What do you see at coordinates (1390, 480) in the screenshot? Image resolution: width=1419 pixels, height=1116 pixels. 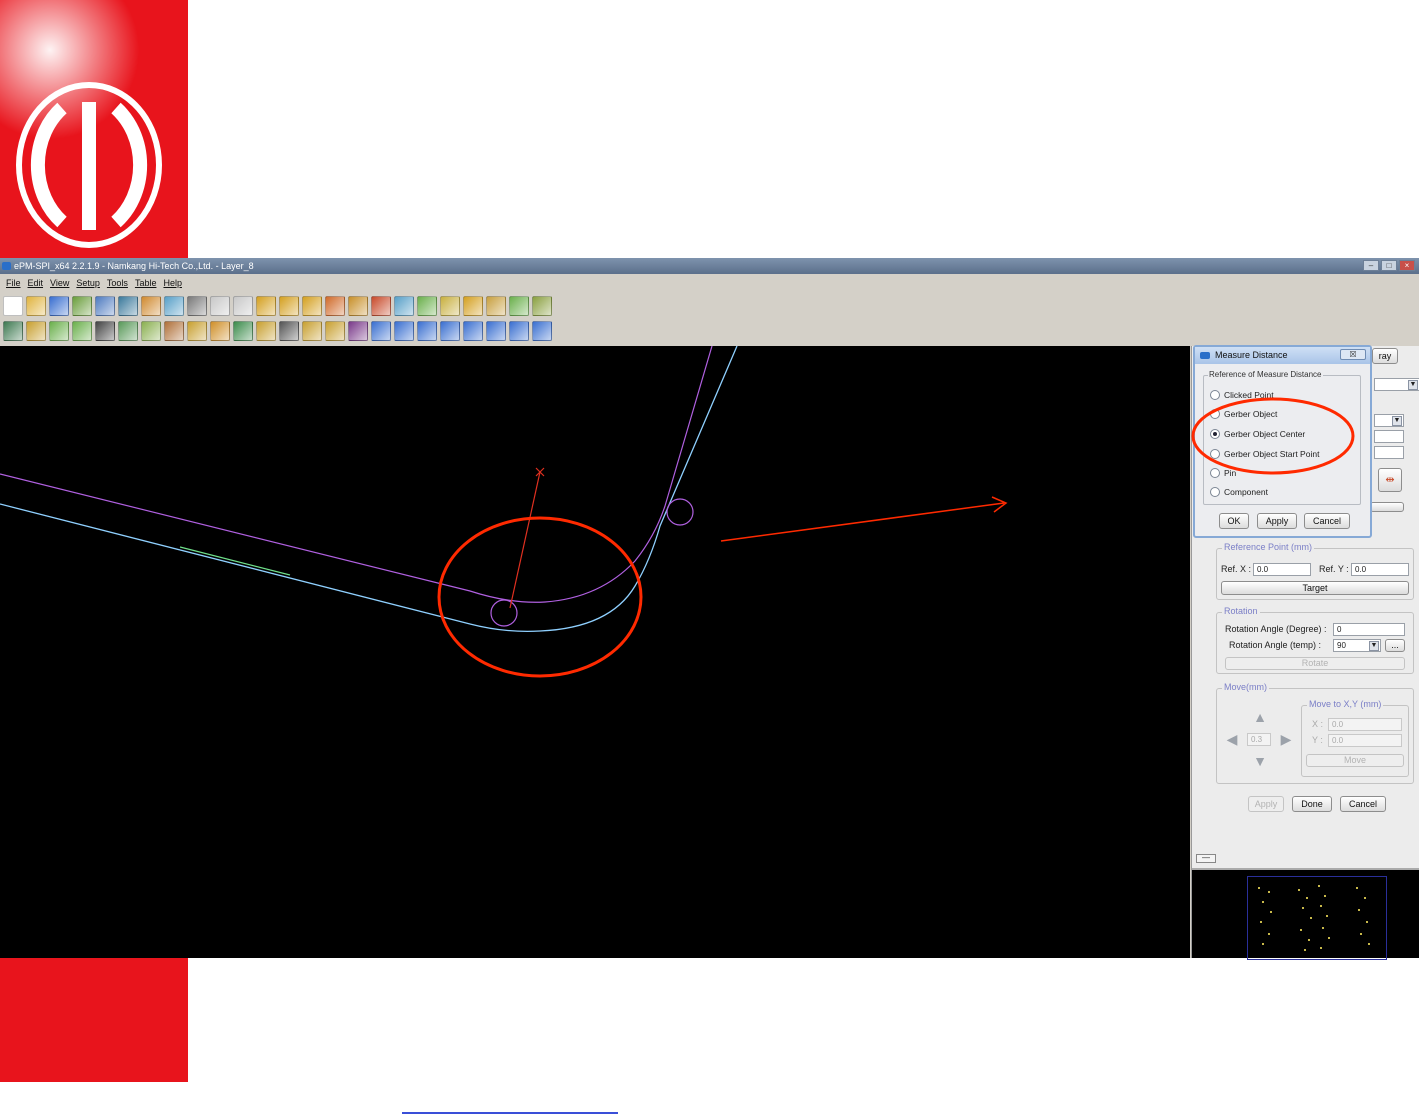 I see `mirror-button: ⇹` at bounding box center [1390, 480].